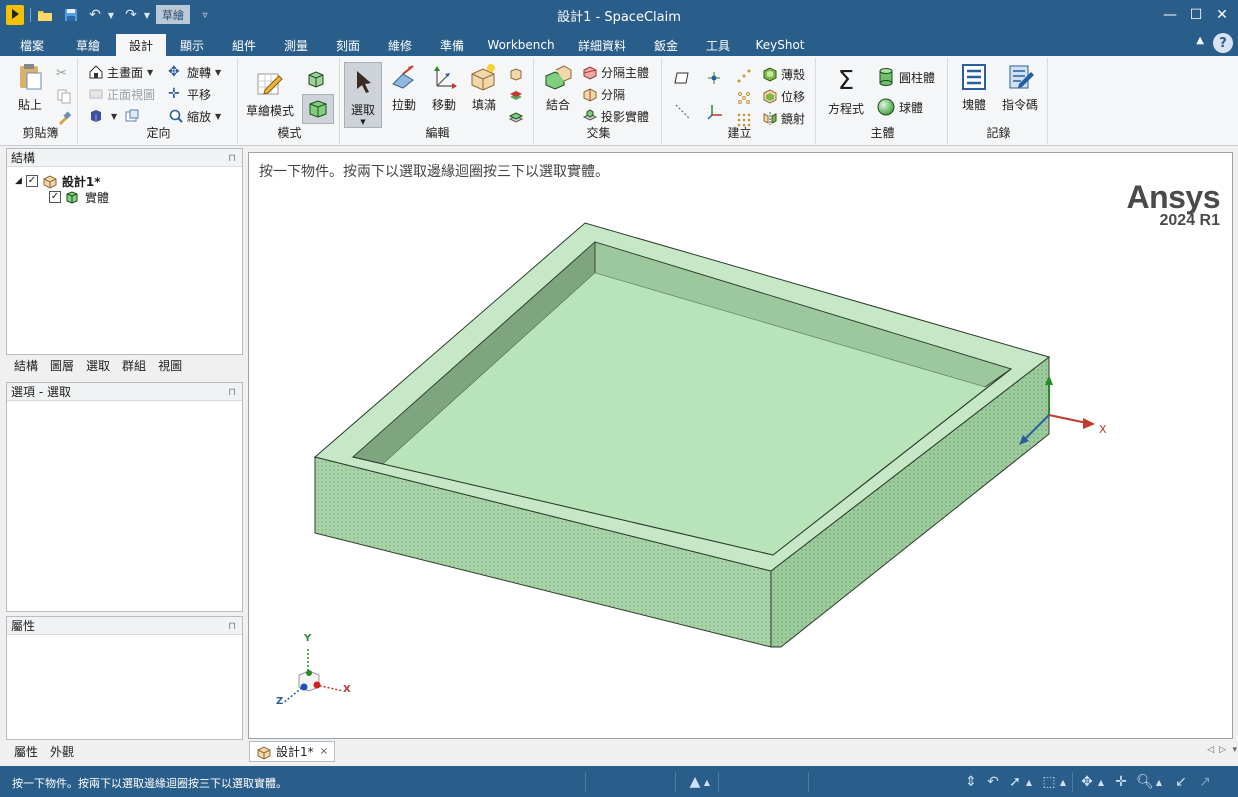 This screenshot has width=1238, height=797. Describe the element at coordinates (1181, 782) in the screenshot. I see `previous-view-icon: ↙` at that location.